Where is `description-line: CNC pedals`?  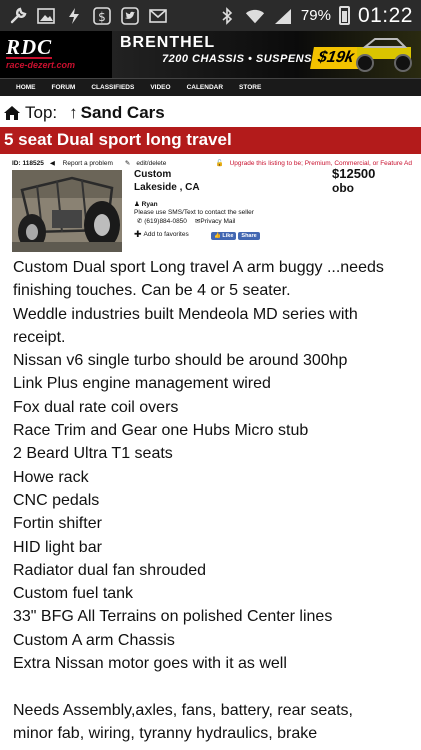
description-line: CNC pedals is located at coordinates (56, 500).